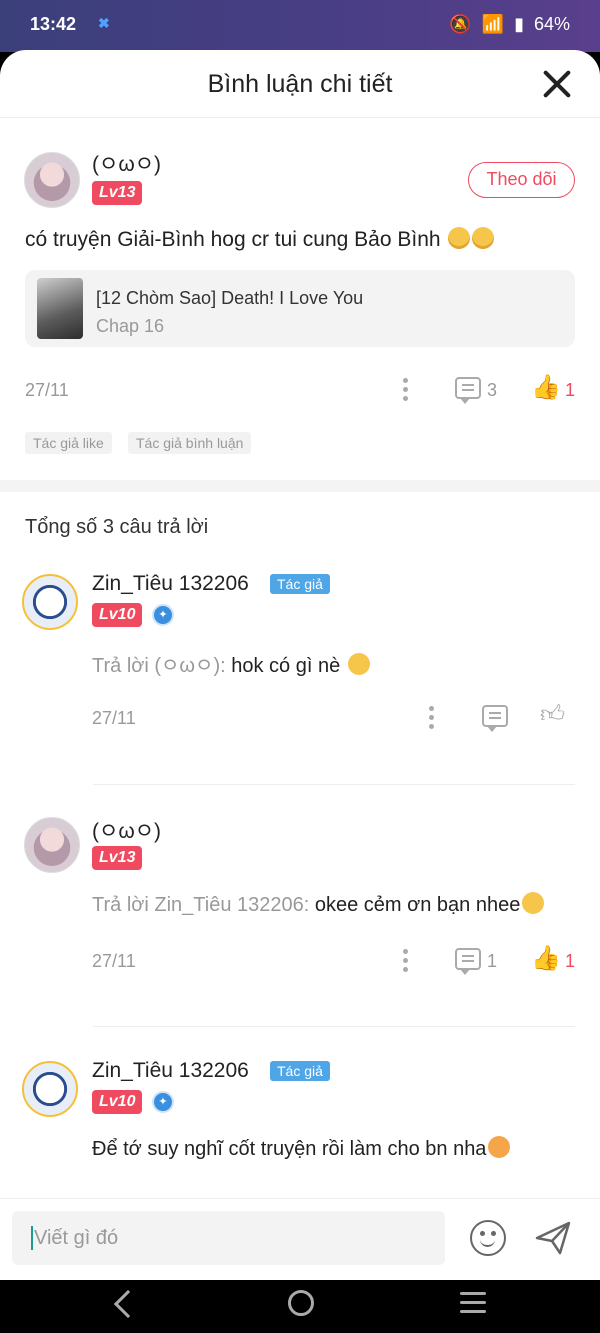 The height and width of the screenshot is (1333, 600). I want to click on section-divider, so click(300, 486).